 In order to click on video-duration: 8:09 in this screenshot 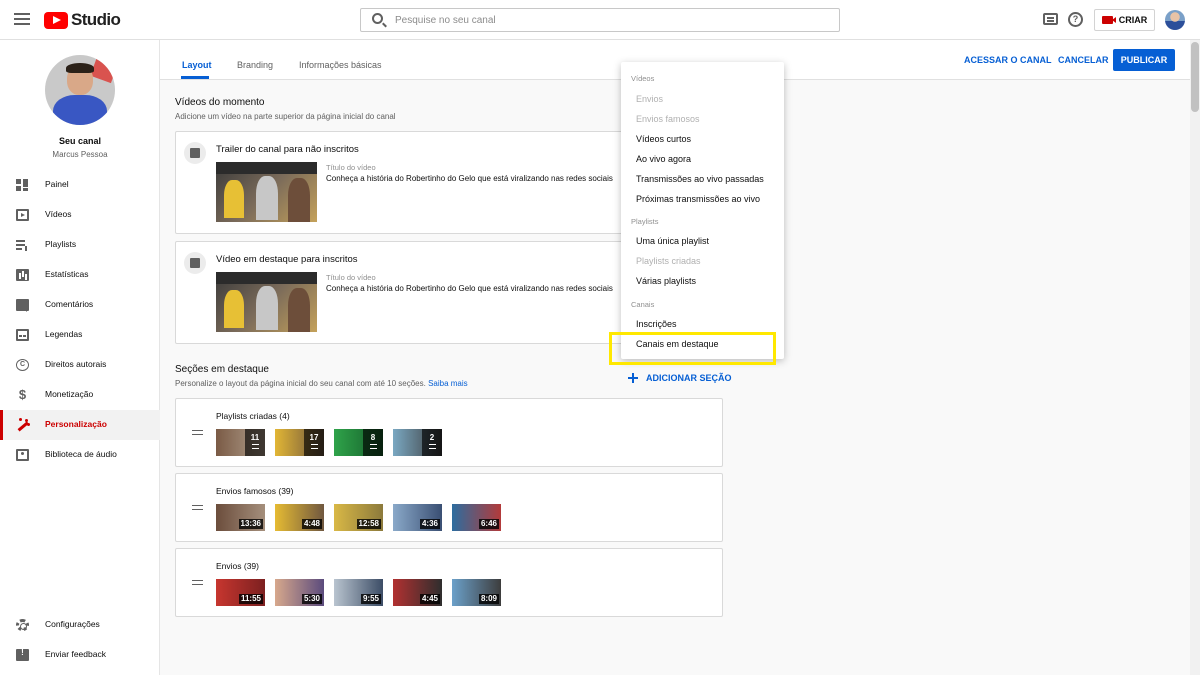, I will do `click(488, 599)`.